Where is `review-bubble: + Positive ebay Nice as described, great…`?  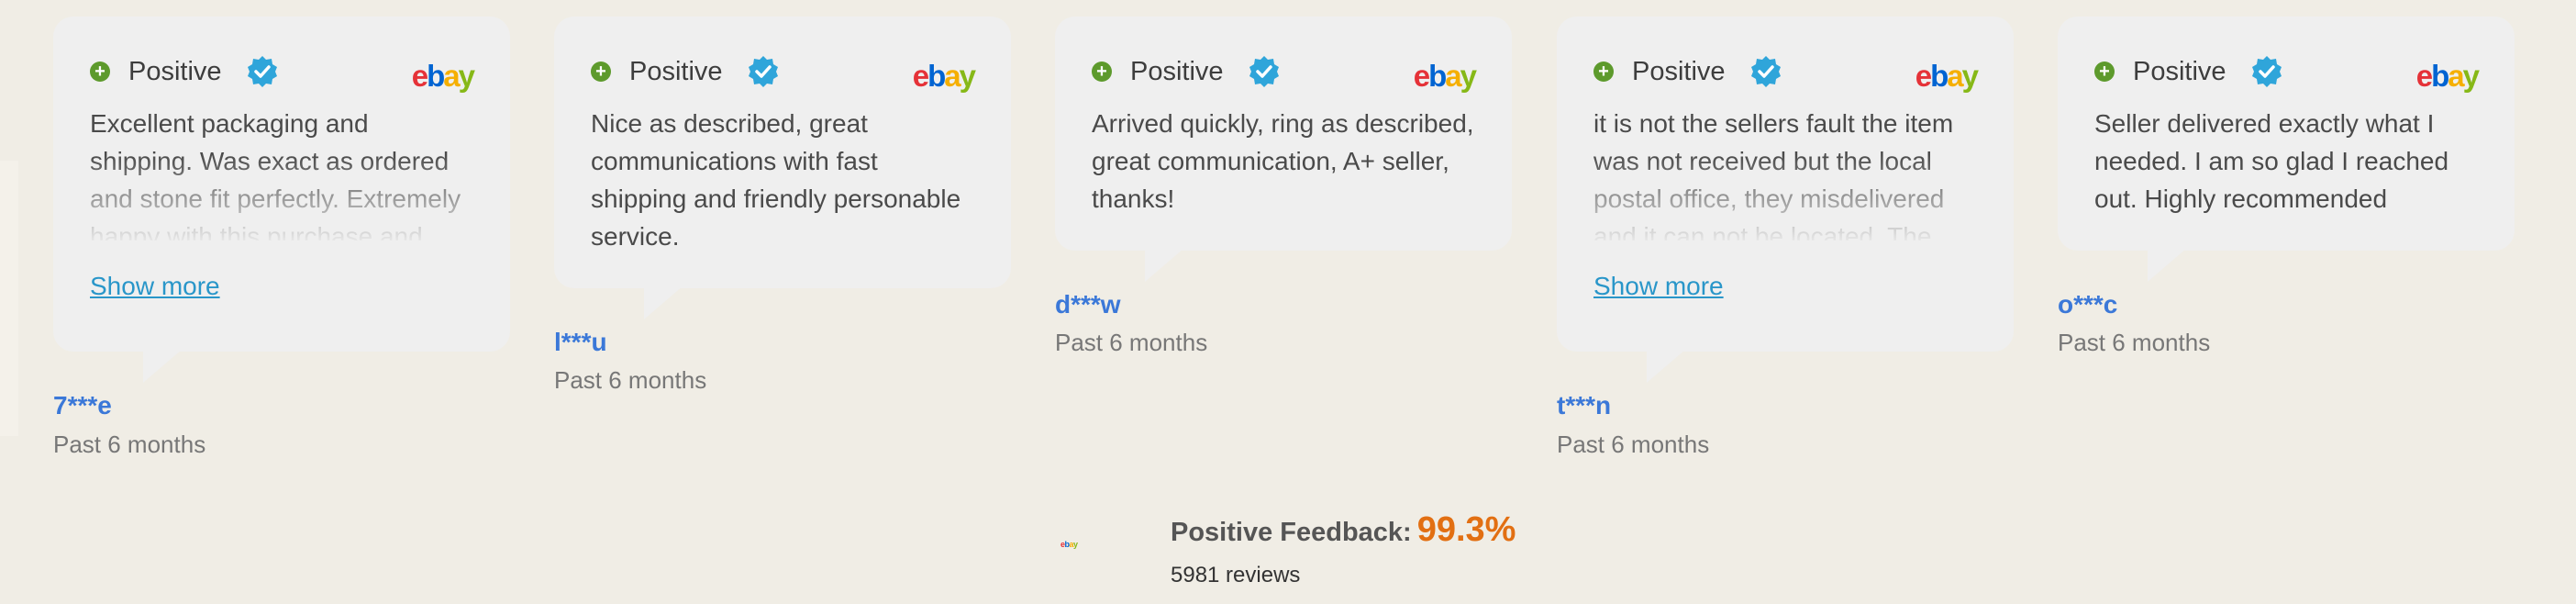
review-bubble: + Positive ebay Nice as described, great… is located at coordinates (782, 168).